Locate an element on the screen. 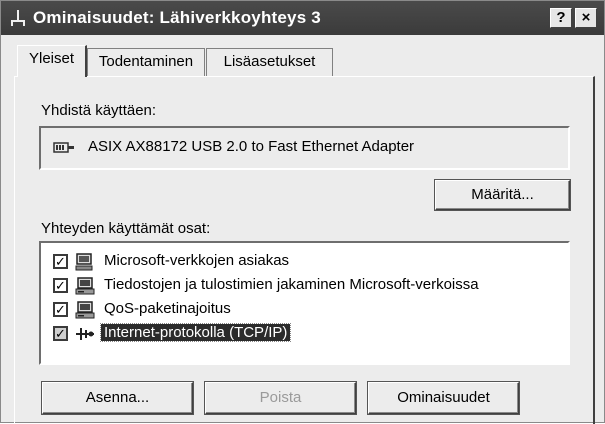 Image resolution: width=605 pixels, height=424 pixels. connect-using-label: Yhdistä käyttäen: is located at coordinates (99, 110).